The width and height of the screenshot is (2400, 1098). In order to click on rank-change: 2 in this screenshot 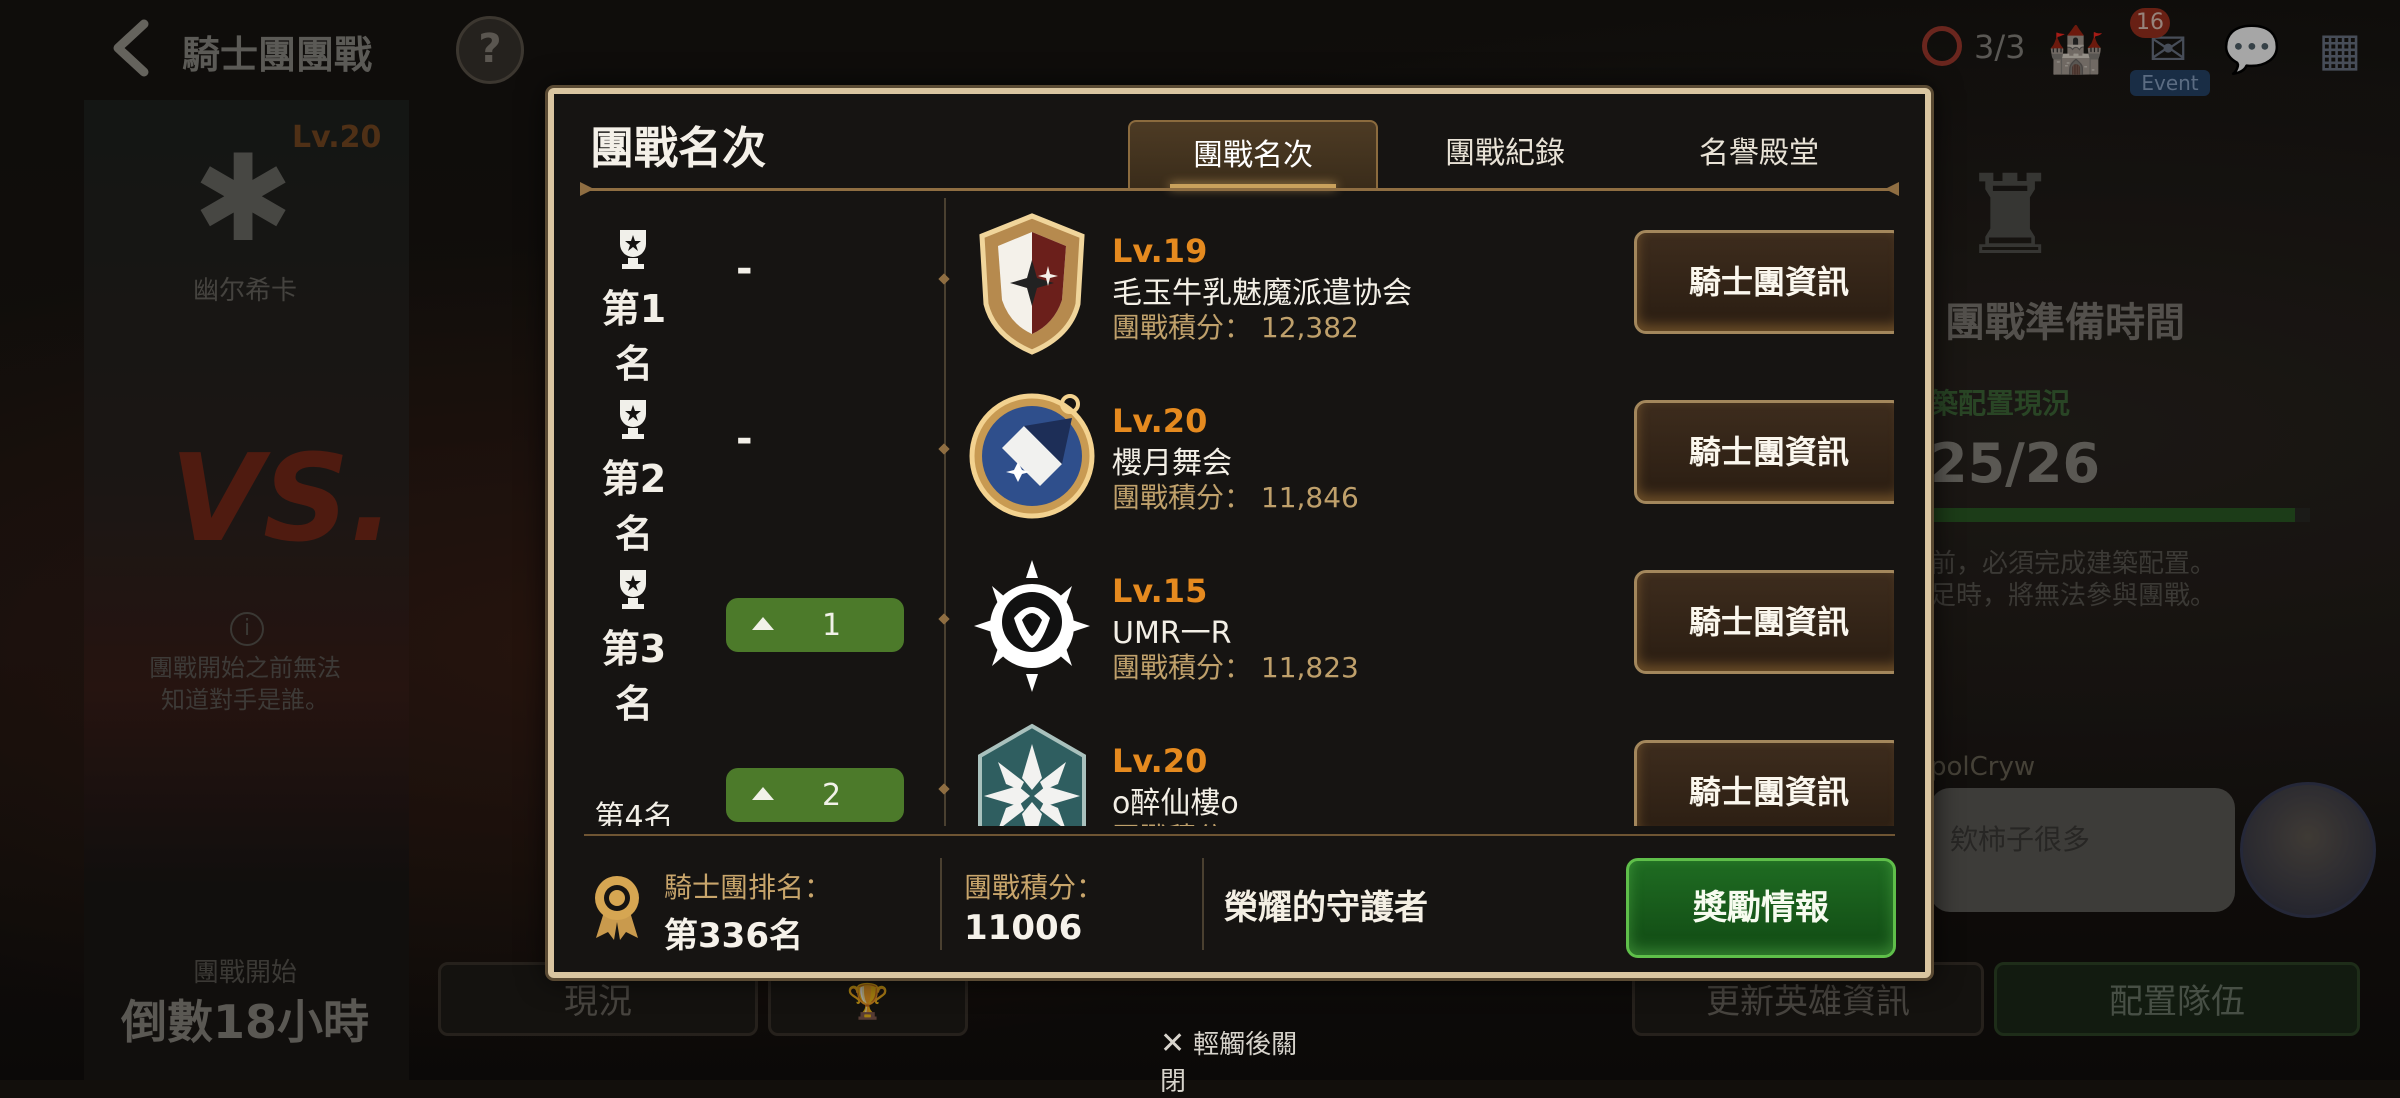, I will do `click(832, 795)`.